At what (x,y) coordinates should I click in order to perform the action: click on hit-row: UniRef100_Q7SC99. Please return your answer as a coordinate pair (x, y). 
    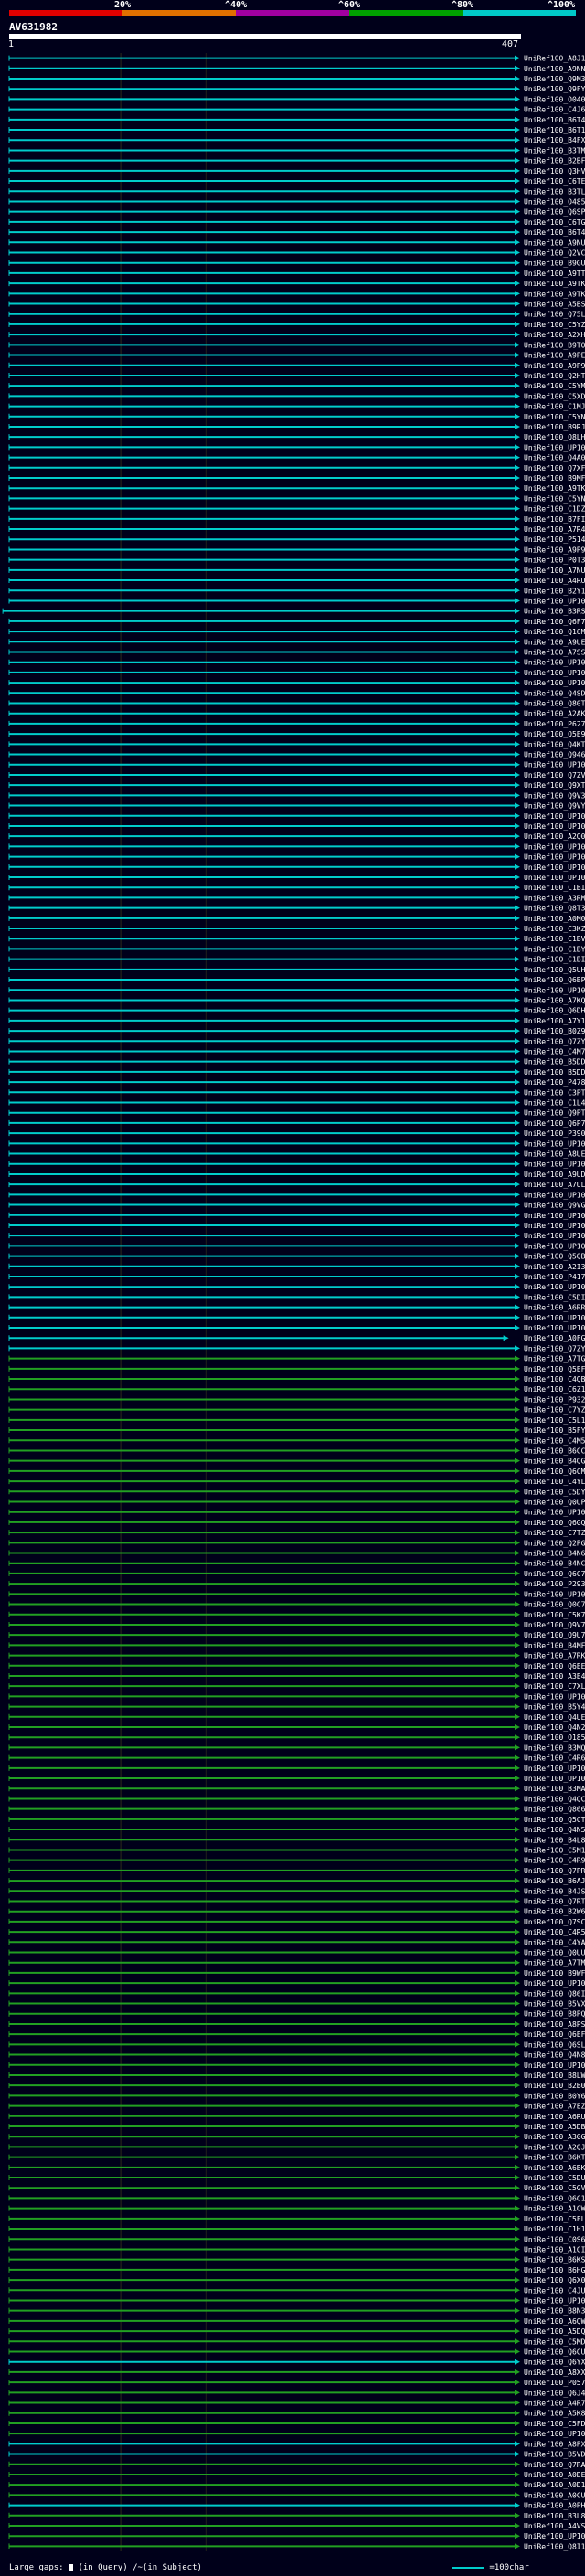
    Looking at the image, I should click on (297, 1922).